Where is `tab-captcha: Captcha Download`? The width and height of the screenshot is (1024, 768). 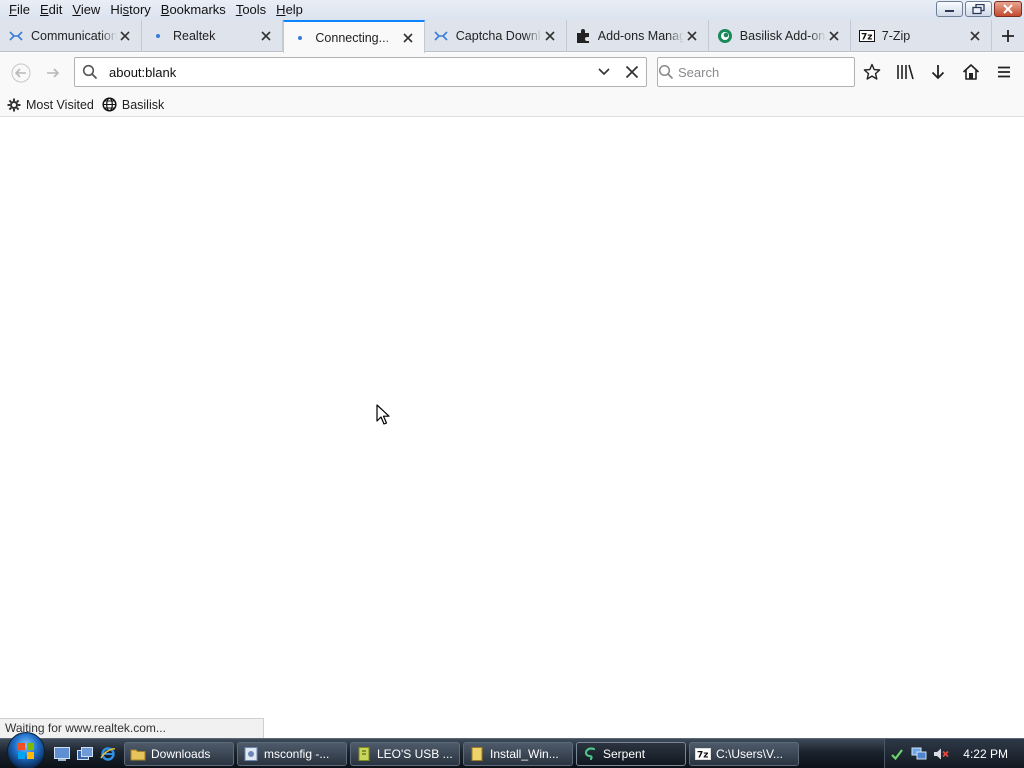
tab-captcha: Captcha Download is located at coordinates (496, 36).